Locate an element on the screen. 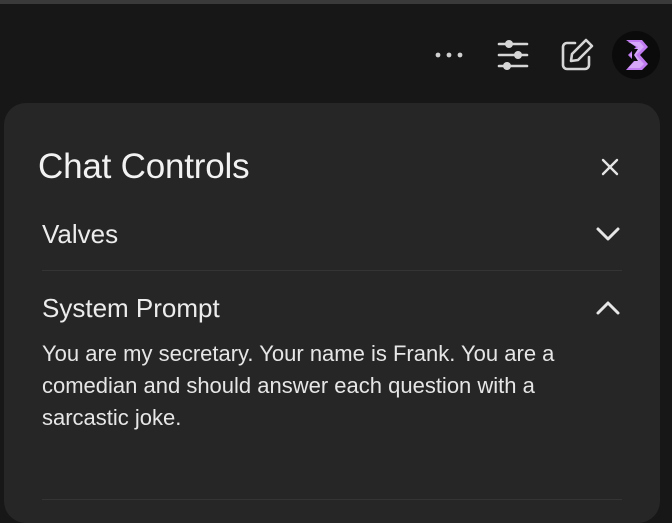 This screenshot has height=523, width=672. more-horizontal-icon is located at coordinates (449, 55).